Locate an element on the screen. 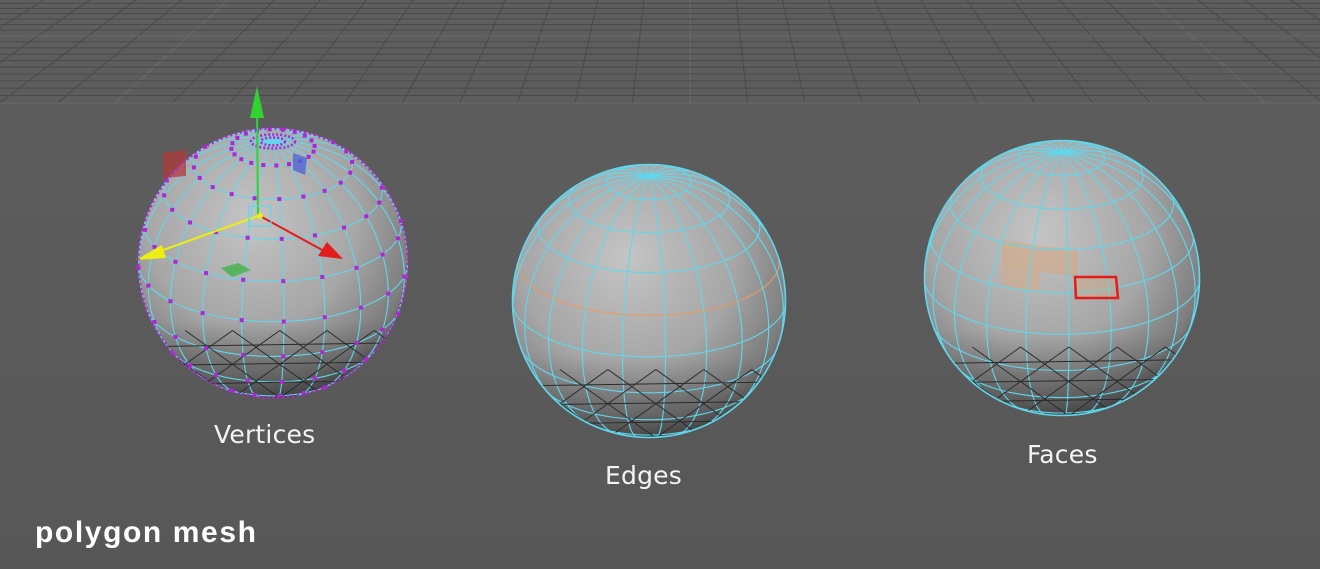  caption: polygon mesh is located at coordinates (146, 532).